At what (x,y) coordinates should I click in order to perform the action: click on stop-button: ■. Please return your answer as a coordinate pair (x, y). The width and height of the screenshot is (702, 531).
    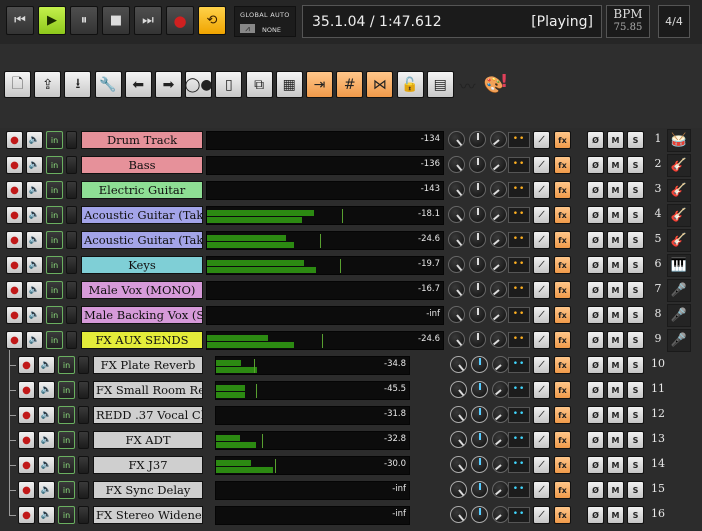
    Looking at the image, I should click on (116, 20).